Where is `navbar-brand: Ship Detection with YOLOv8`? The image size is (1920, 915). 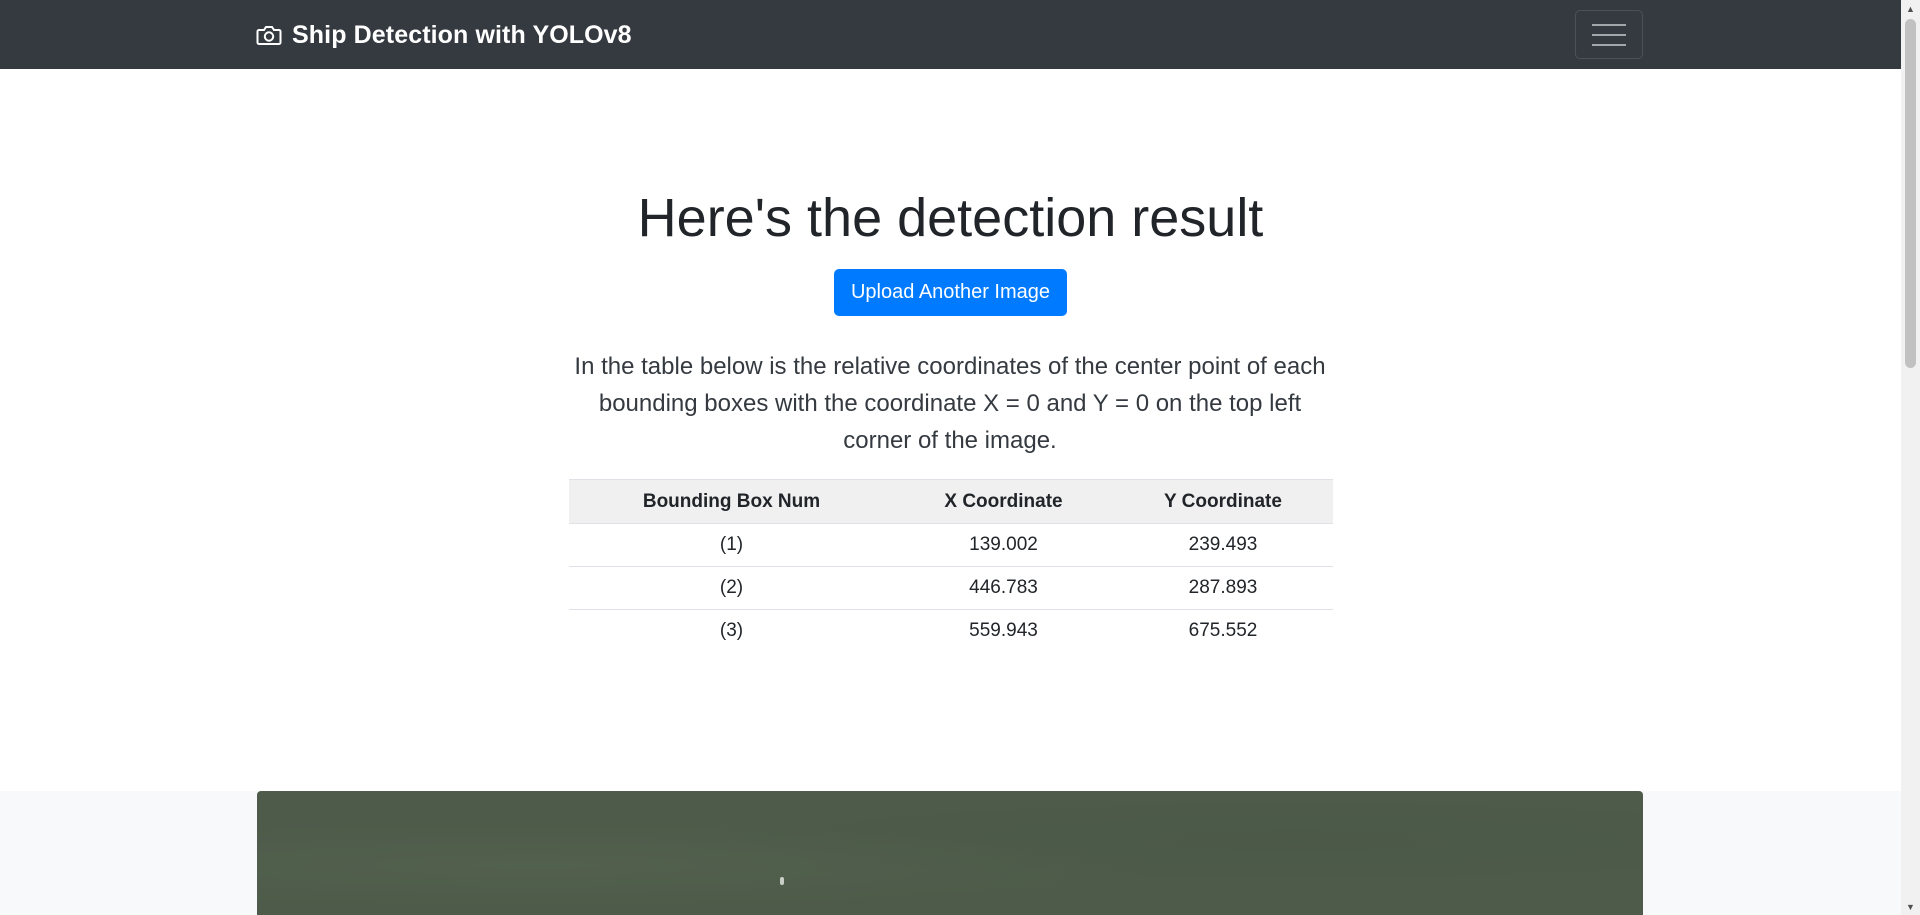 navbar-brand: Ship Detection with YOLOv8 is located at coordinates (444, 35).